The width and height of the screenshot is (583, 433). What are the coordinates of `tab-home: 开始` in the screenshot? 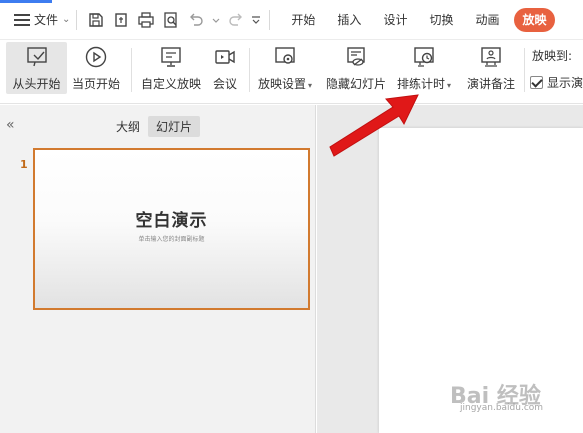 It's located at (303, 20).